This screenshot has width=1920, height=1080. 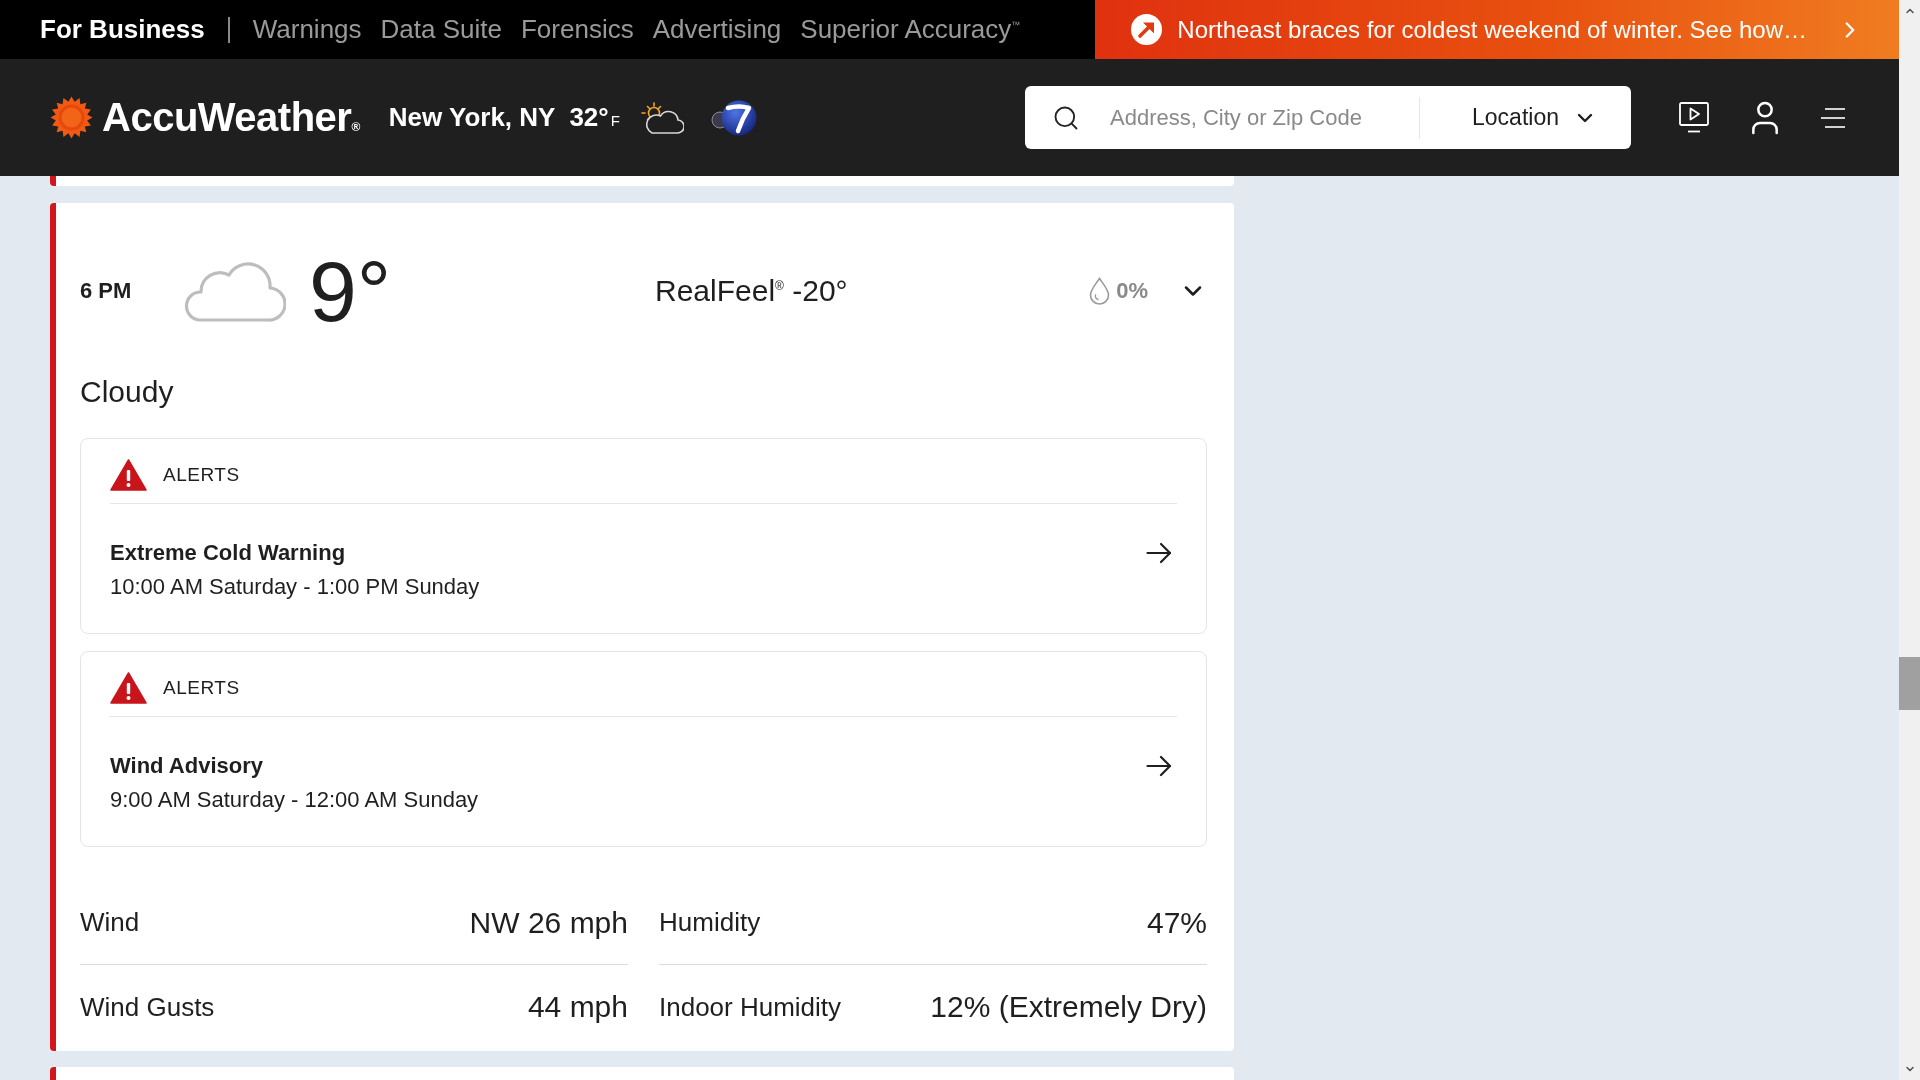 What do you see at coordinates (577, 29) in the screenshot?
I see `nav-link: Forensics` at bounding box center [577, 29].